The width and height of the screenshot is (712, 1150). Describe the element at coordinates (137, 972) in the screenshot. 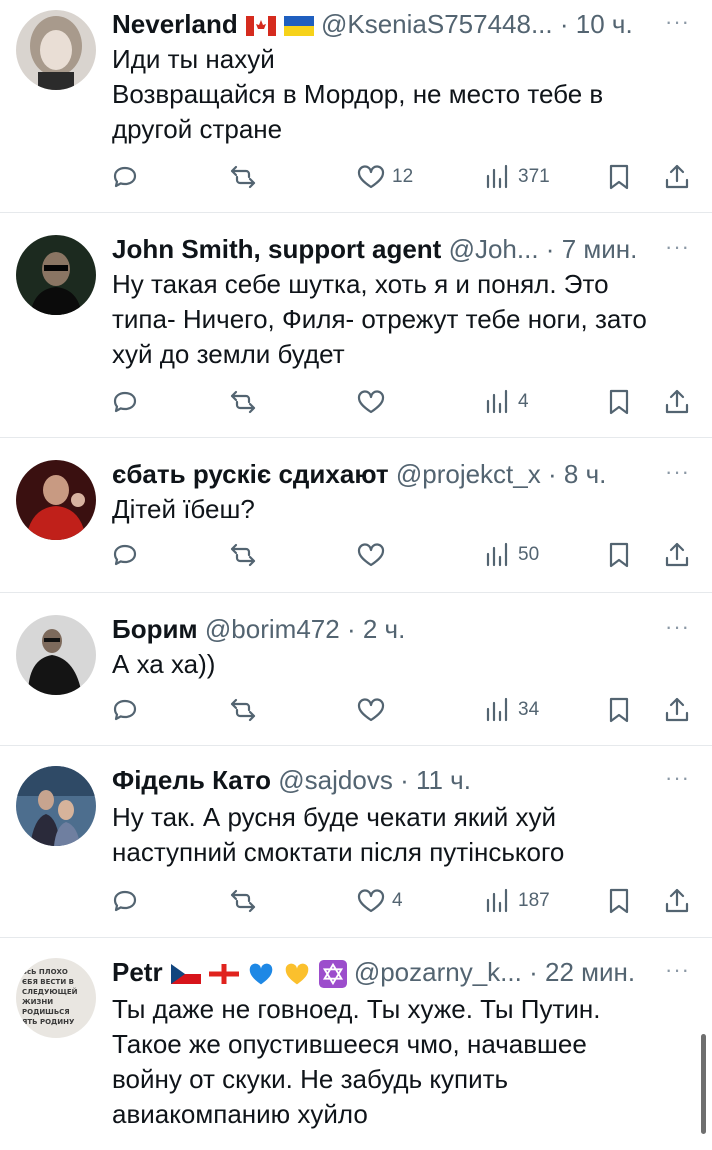

I see `author-name: Petr` at that location.